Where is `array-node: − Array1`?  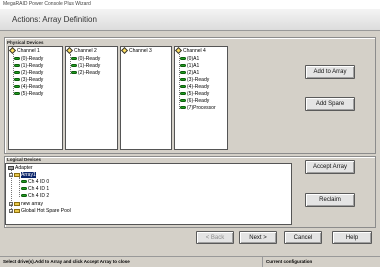
array-node: − Array1 is located at coordinates (22, 175).